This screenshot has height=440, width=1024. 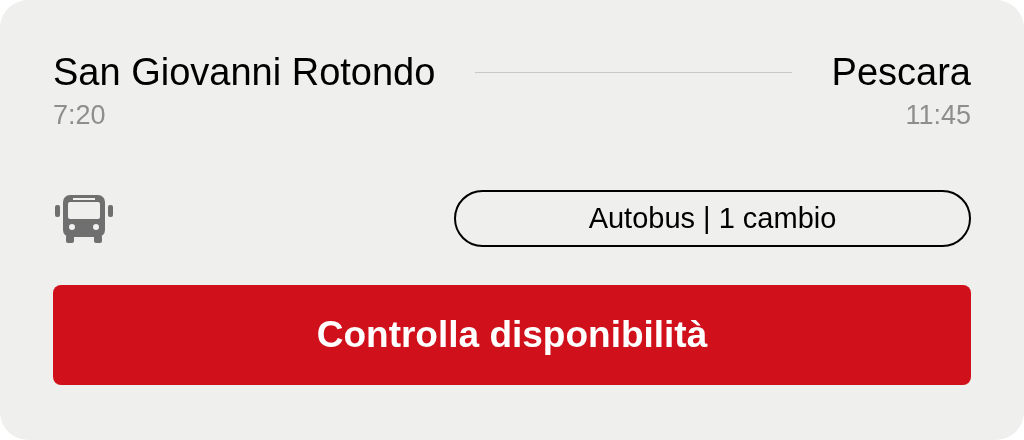 I want to click on origin-city: San Giovanni Rotondo, so click(x=244, y=72).